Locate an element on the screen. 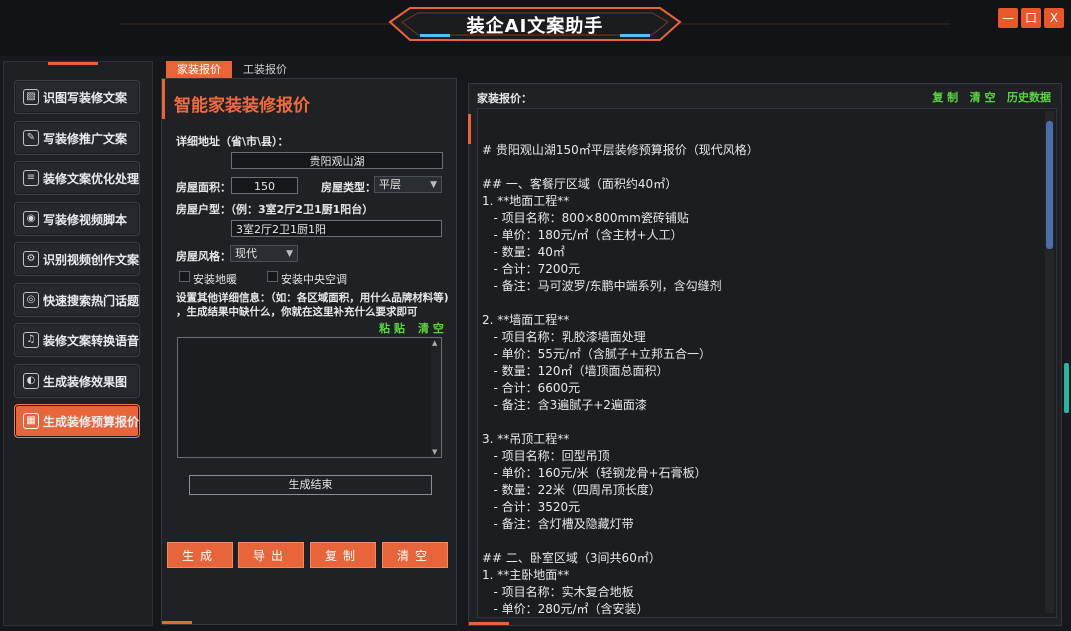 The width and height of the screenshot is (1071, 631). sidebar-item-label: 快速搜索热门话题 is located at coordinates (91, 301).